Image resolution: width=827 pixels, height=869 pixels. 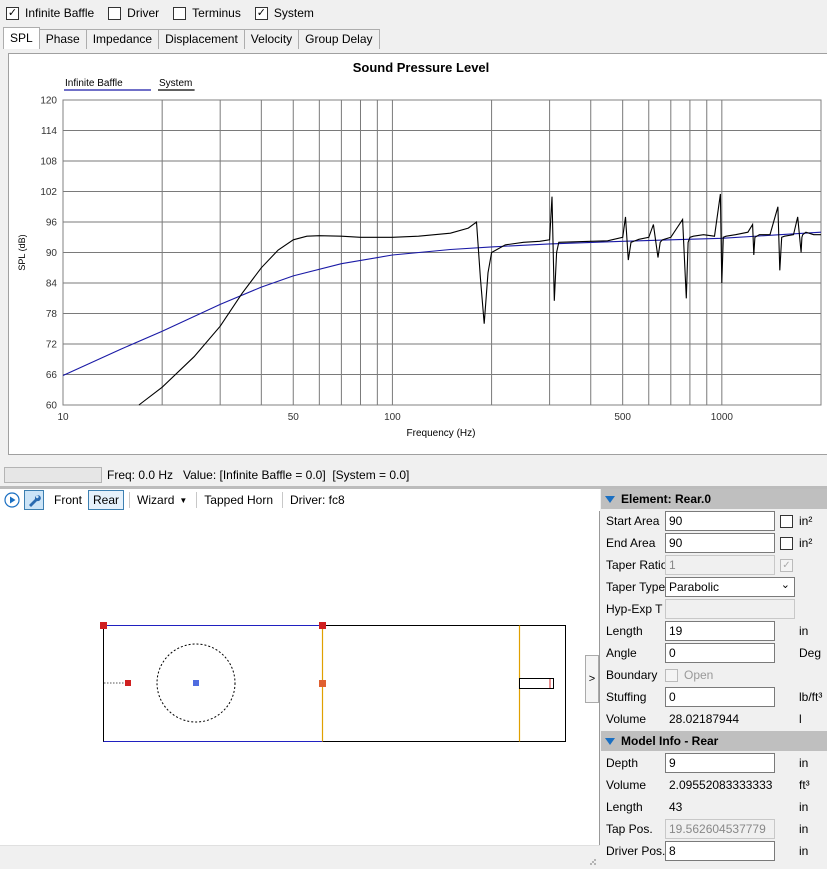 What do you see at coordinates (626, 697) in the screenshot?
I see `property-label: Stuffing` at bounding box center [626, 697].